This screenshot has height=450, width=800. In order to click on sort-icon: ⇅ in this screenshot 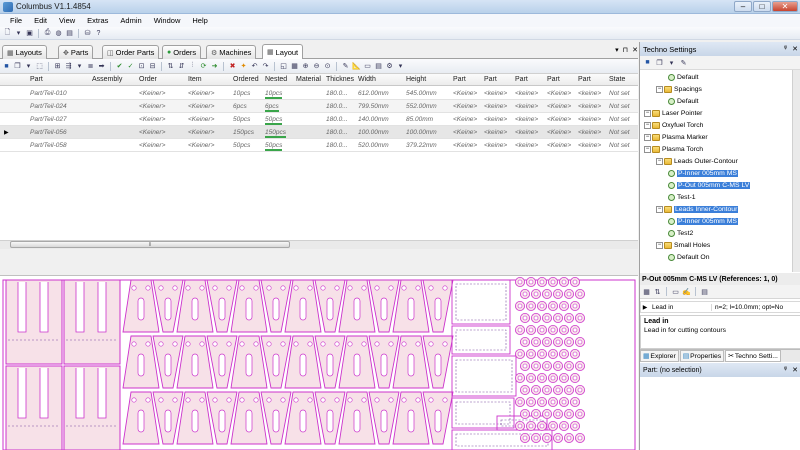, I will do `click(657, 291)`.